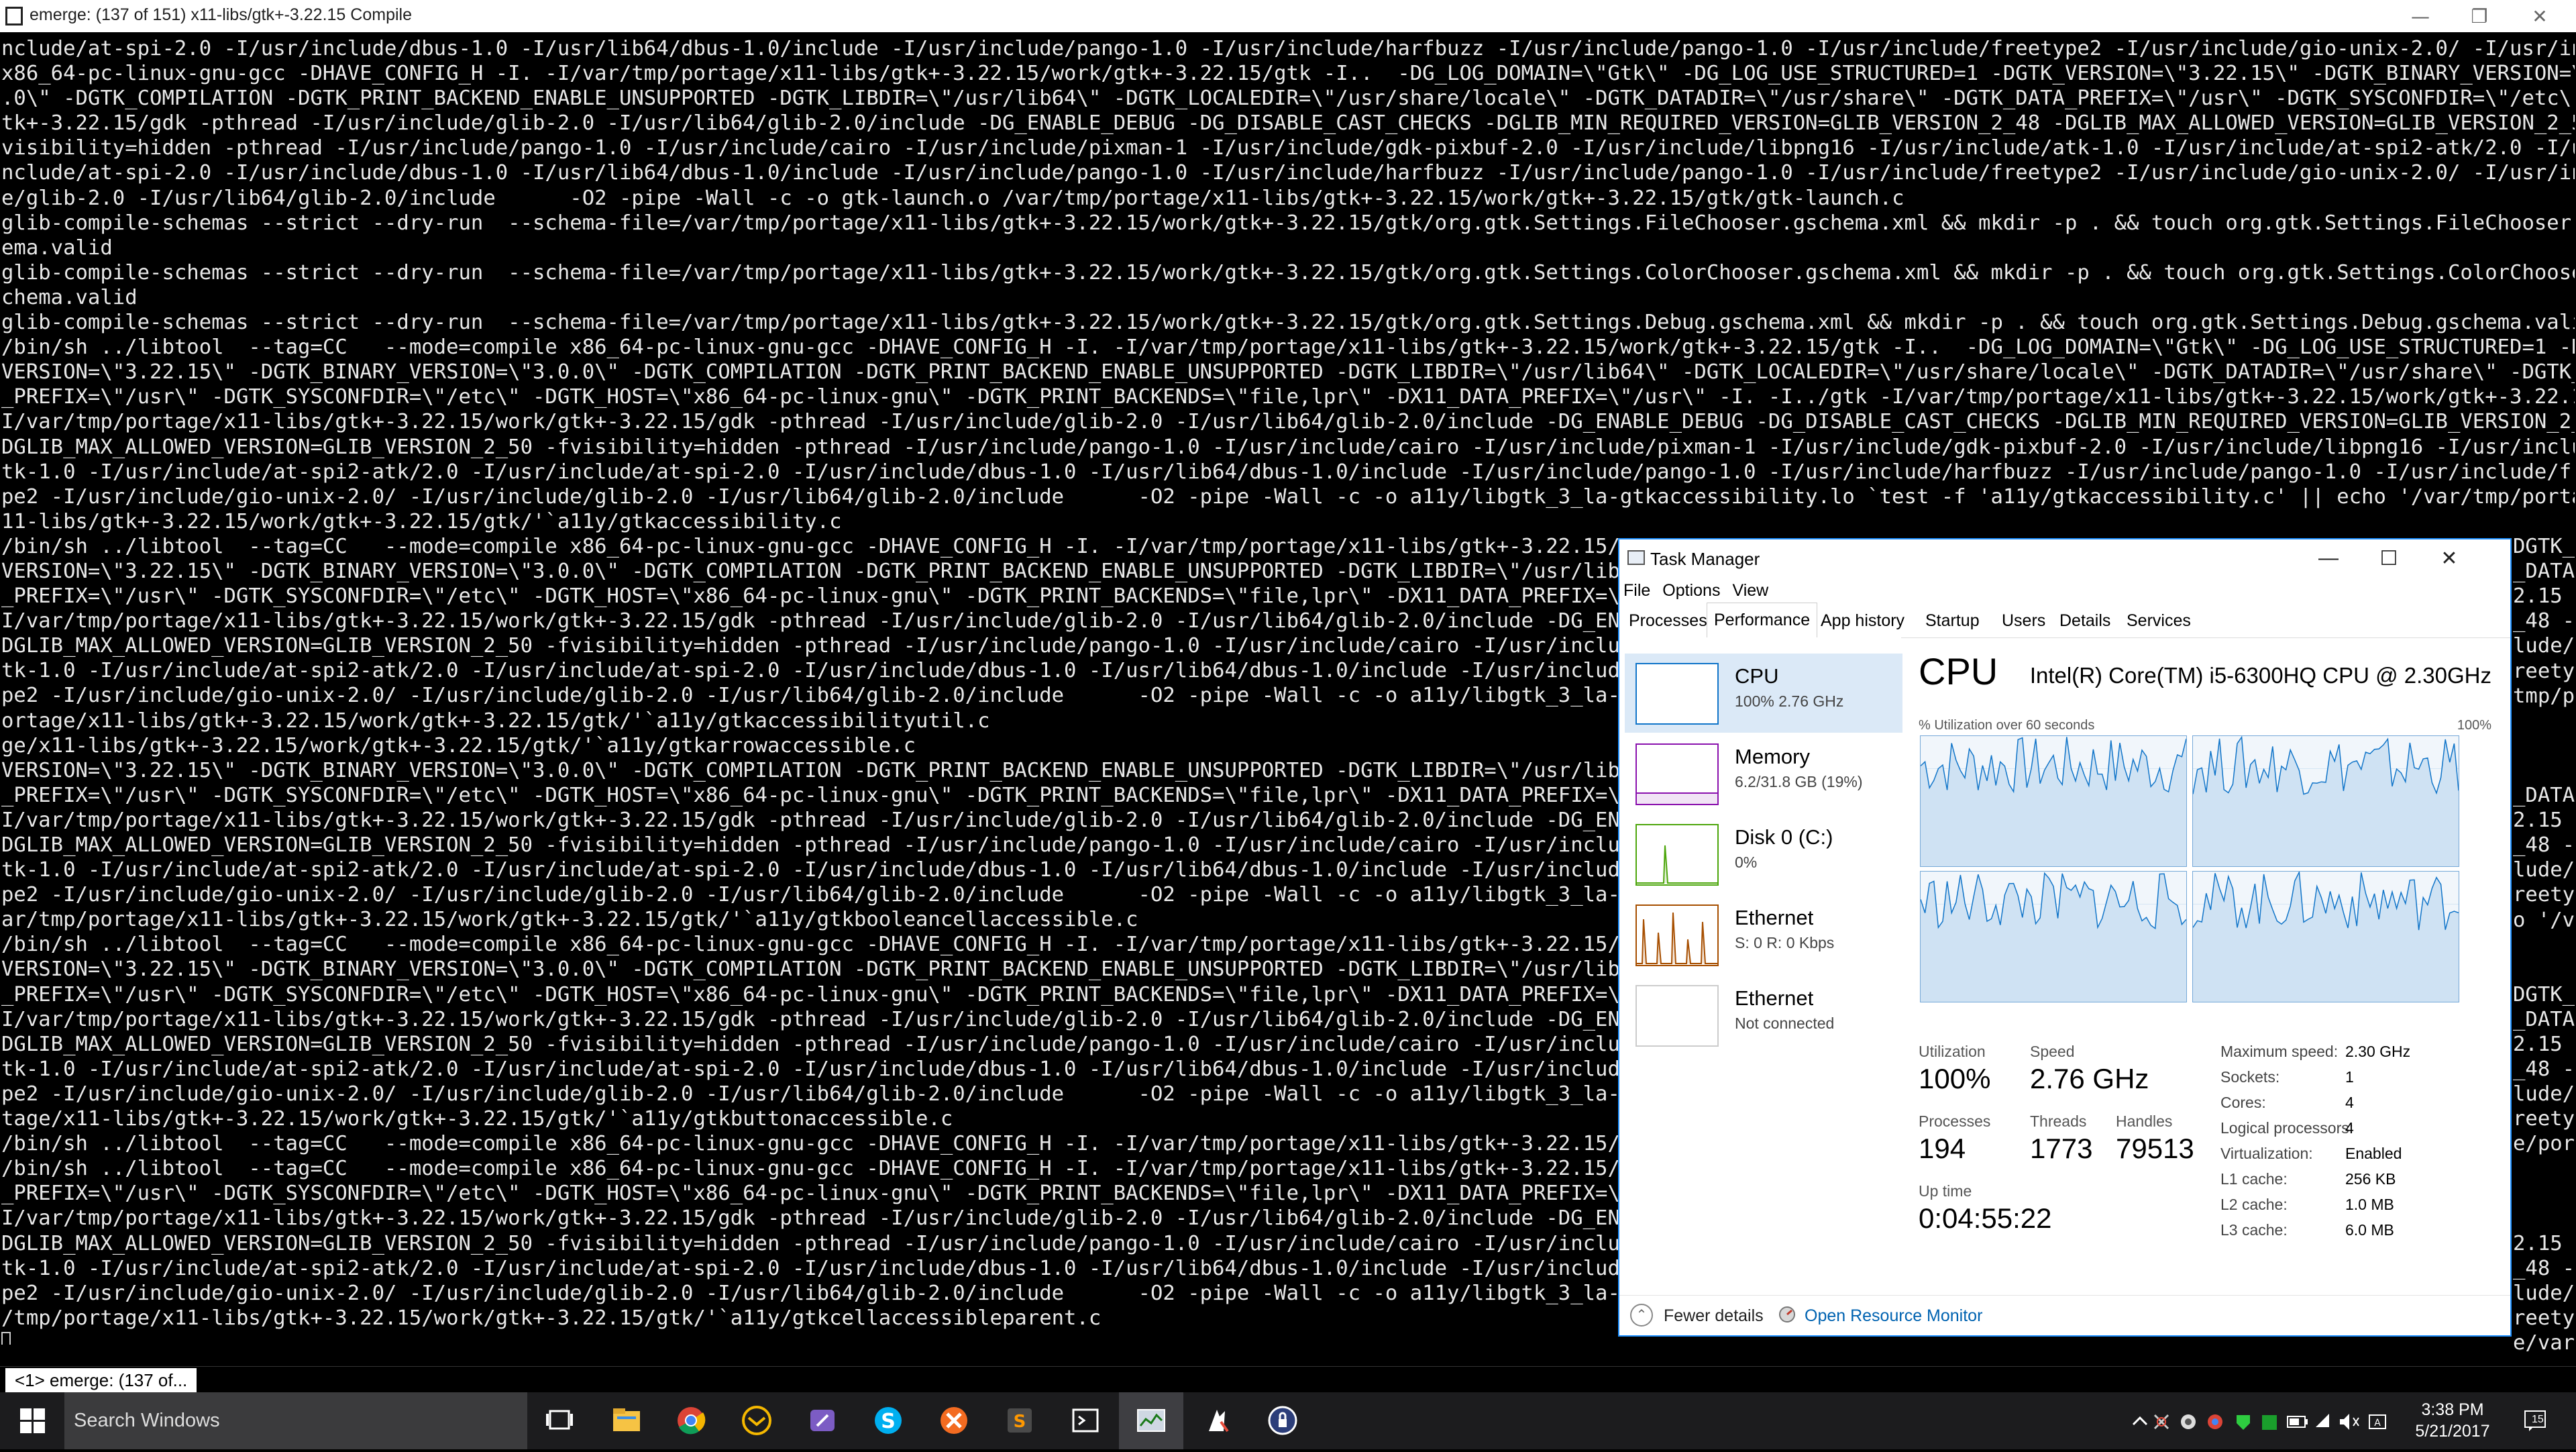 The image size is (2576, 1452). Describe the element at coordinates (691, 1421) in the screenshot. I see `chrome-icon` at that location.